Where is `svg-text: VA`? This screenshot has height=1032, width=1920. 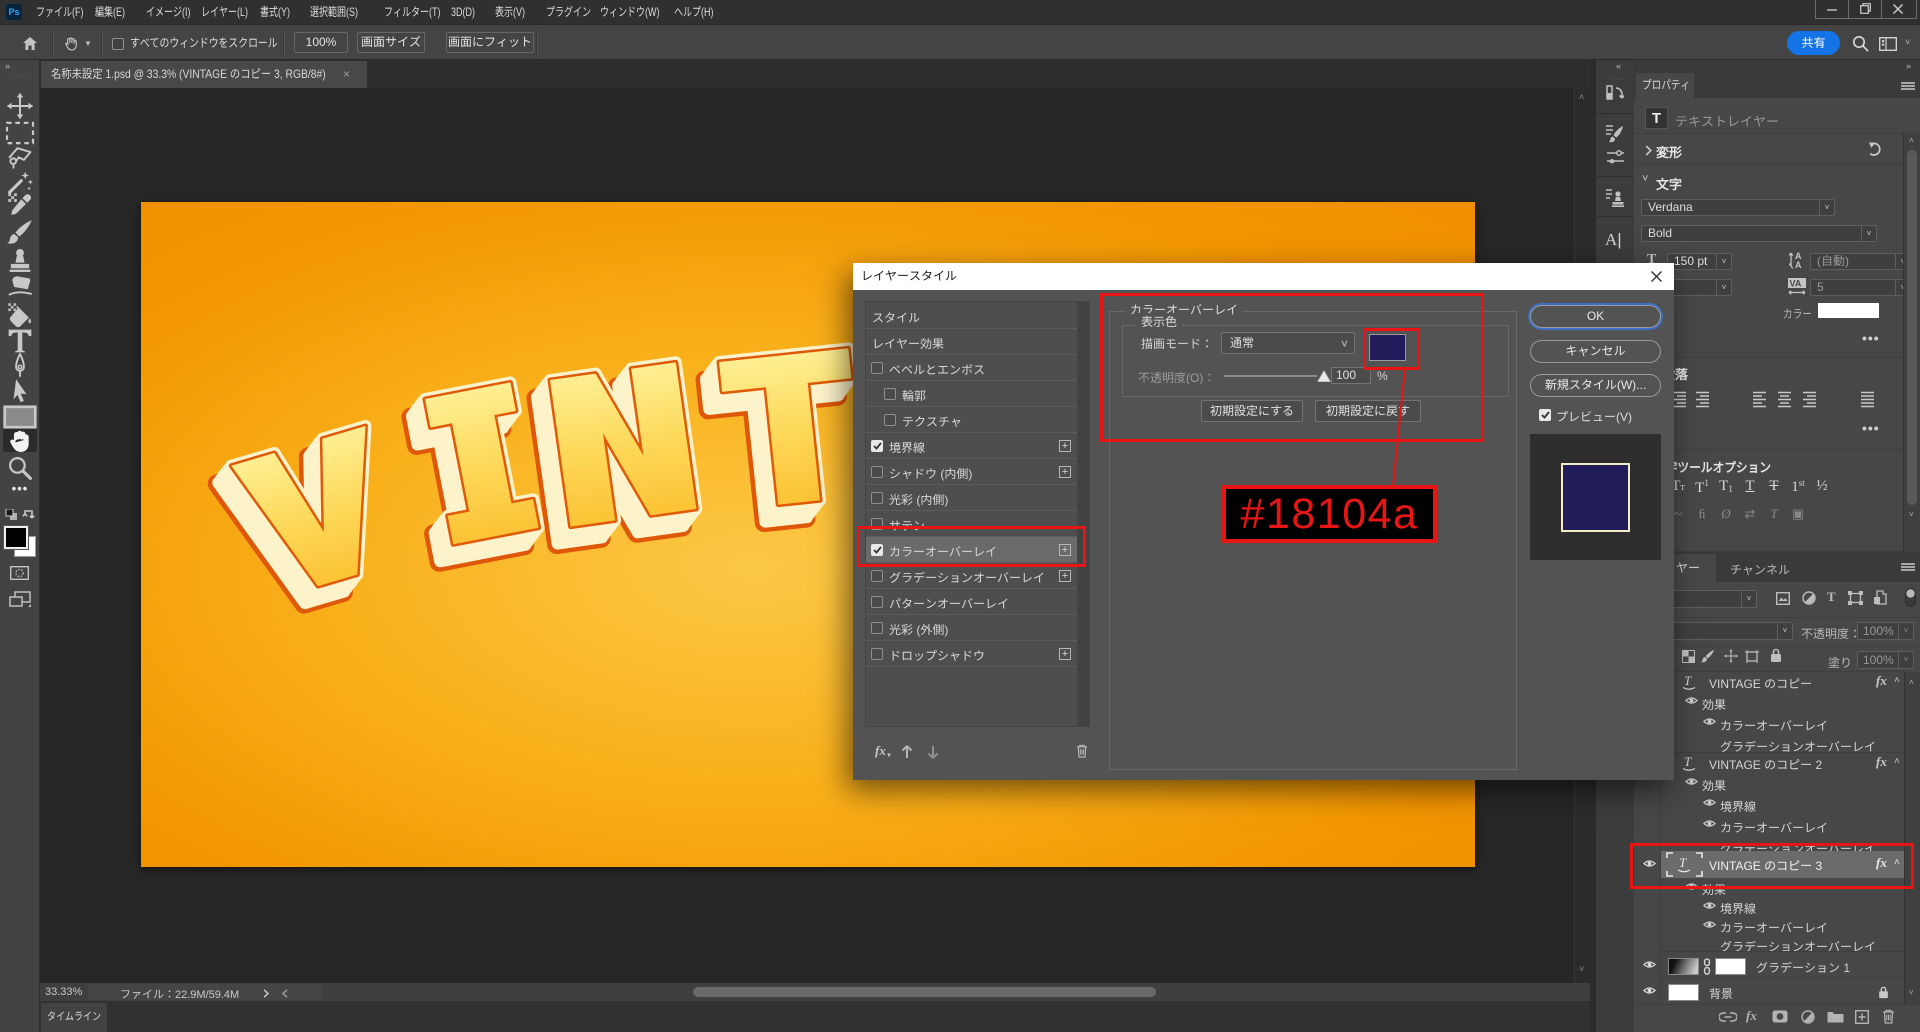
svg-text: VA is located at coordinates (1796, 284).